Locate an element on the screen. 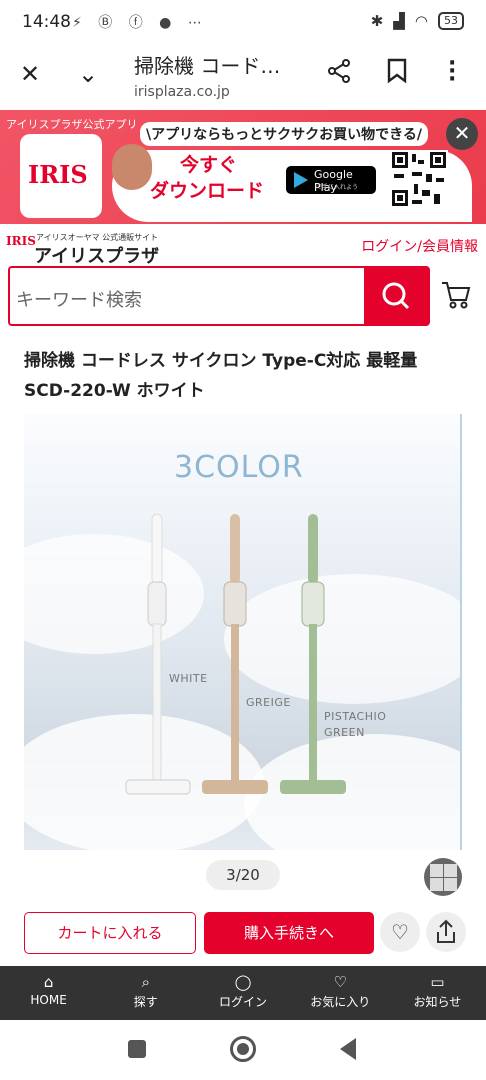 The height and width of the screenshot is (1080, 486). purchase-bar: カートに入れる 購入手続きへ ♡ is located at coordinates (243, 932).